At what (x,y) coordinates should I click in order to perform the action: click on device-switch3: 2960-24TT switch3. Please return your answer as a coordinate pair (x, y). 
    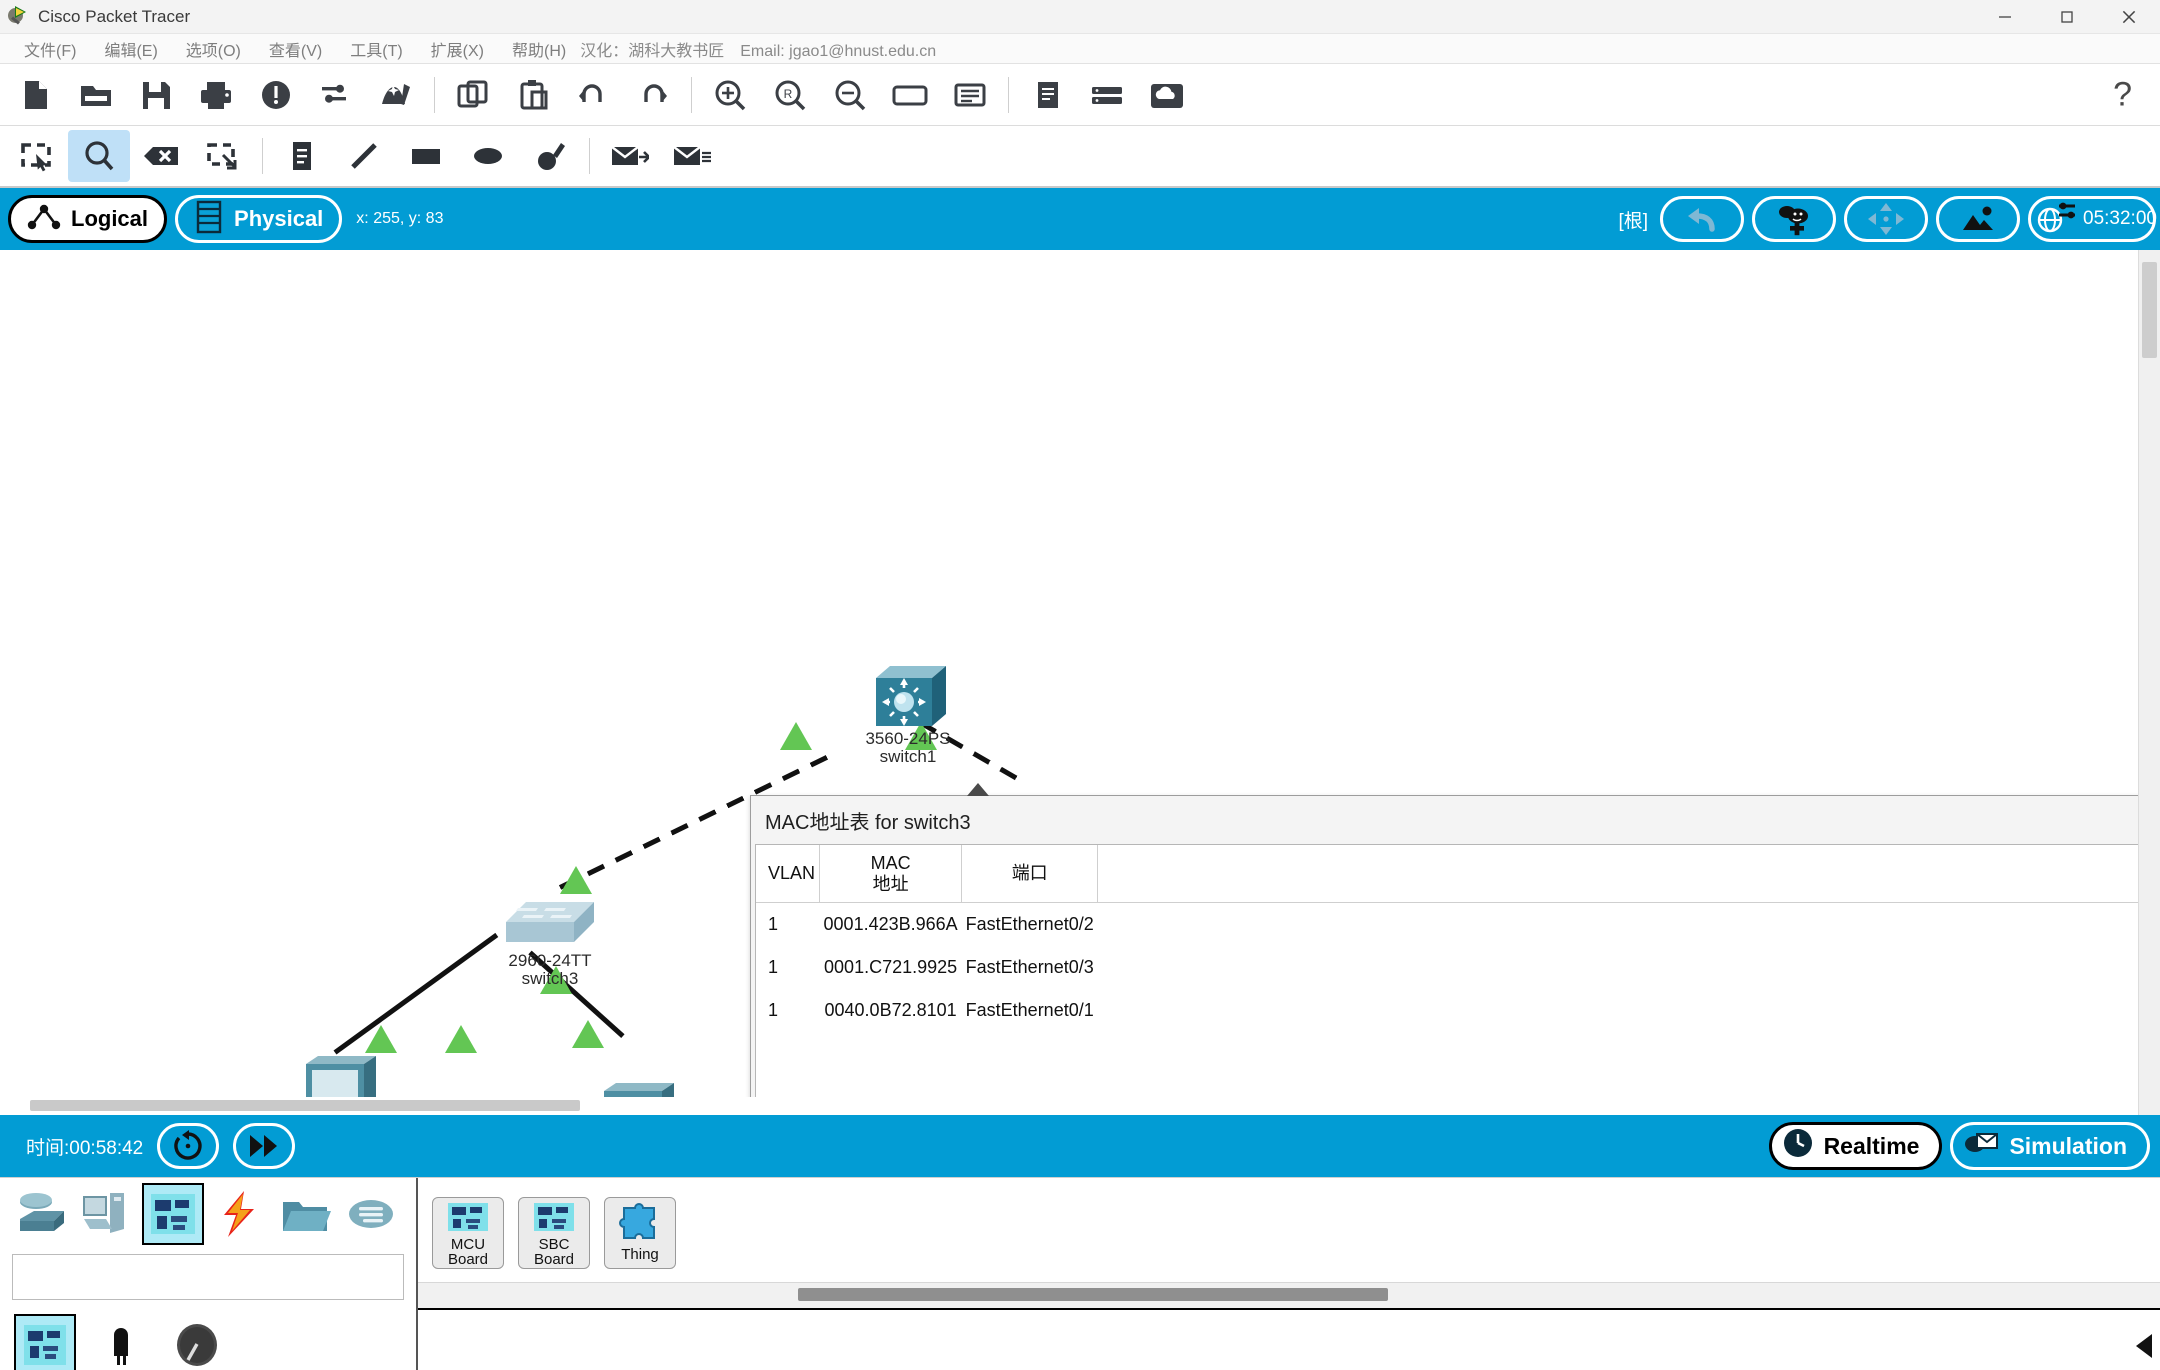
    Looking at the image, I should click on (550, 939).